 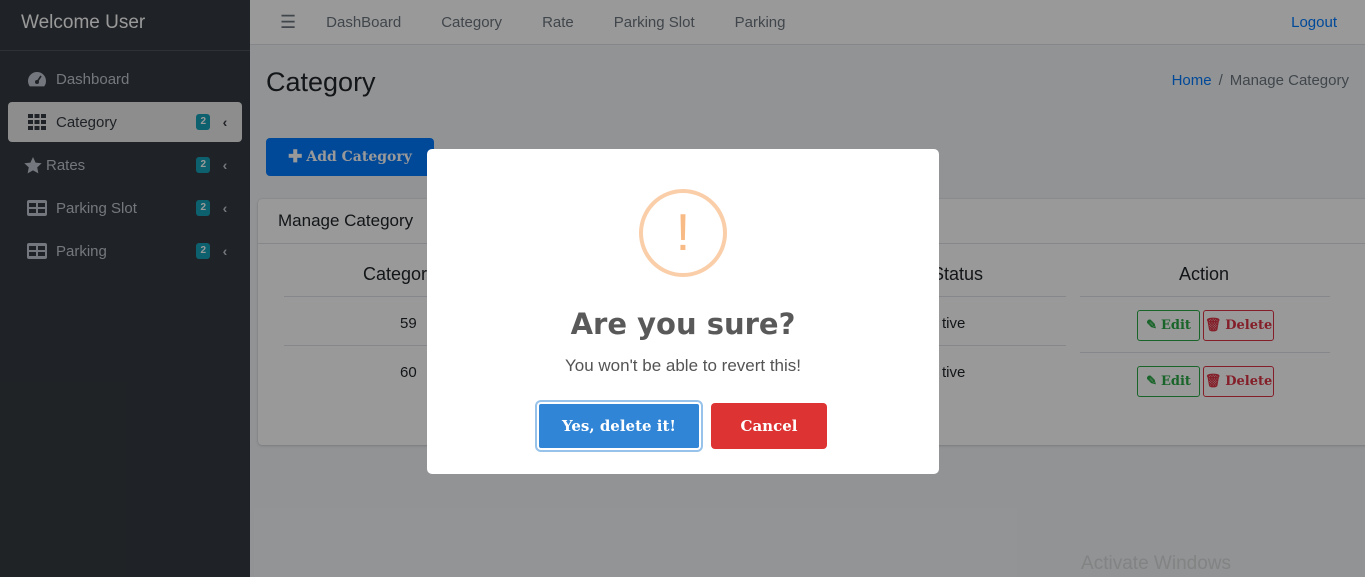 I want to click on warning-icon-glyph: !, so click(x=683, y=233).